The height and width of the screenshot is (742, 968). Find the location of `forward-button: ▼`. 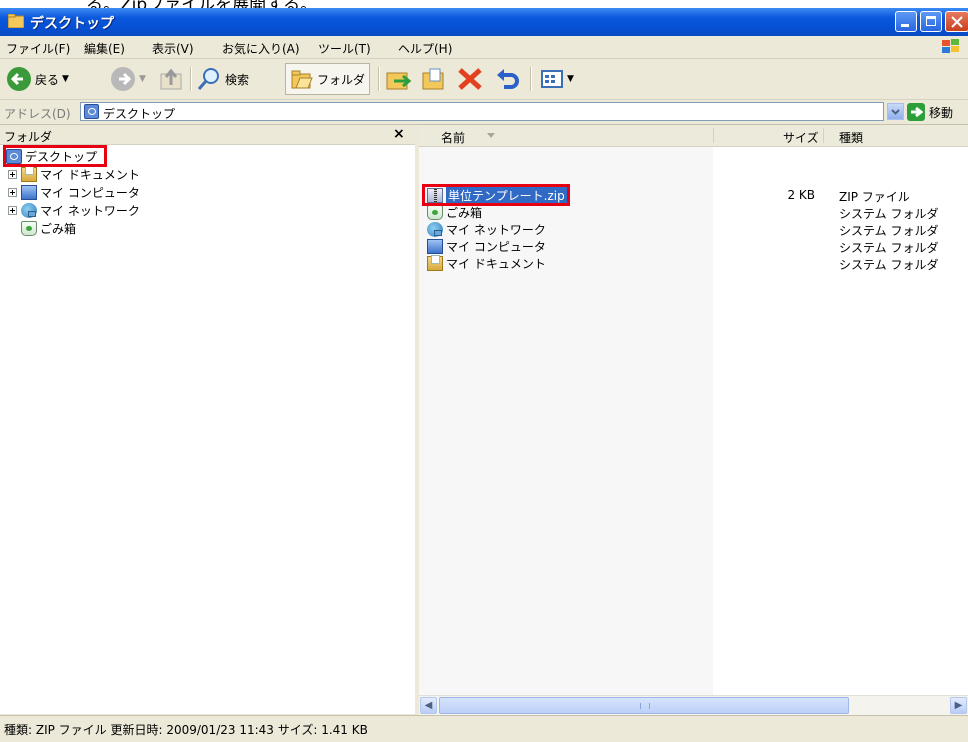

forward-button: ▼ is located at coordinates (128, 79).